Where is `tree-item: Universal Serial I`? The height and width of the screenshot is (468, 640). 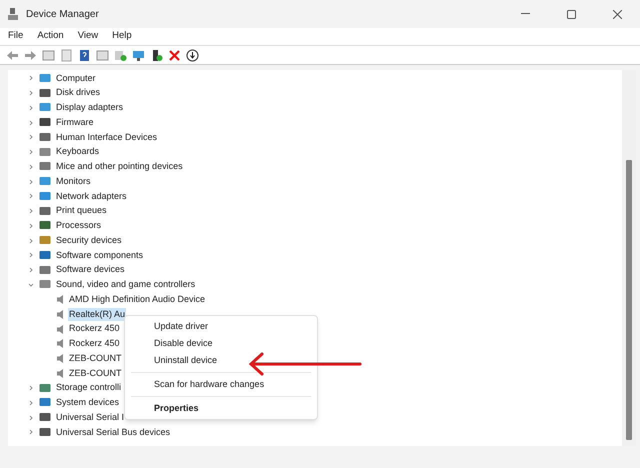
tree-item: Universal Serial I is located at coordinates (90, 417).